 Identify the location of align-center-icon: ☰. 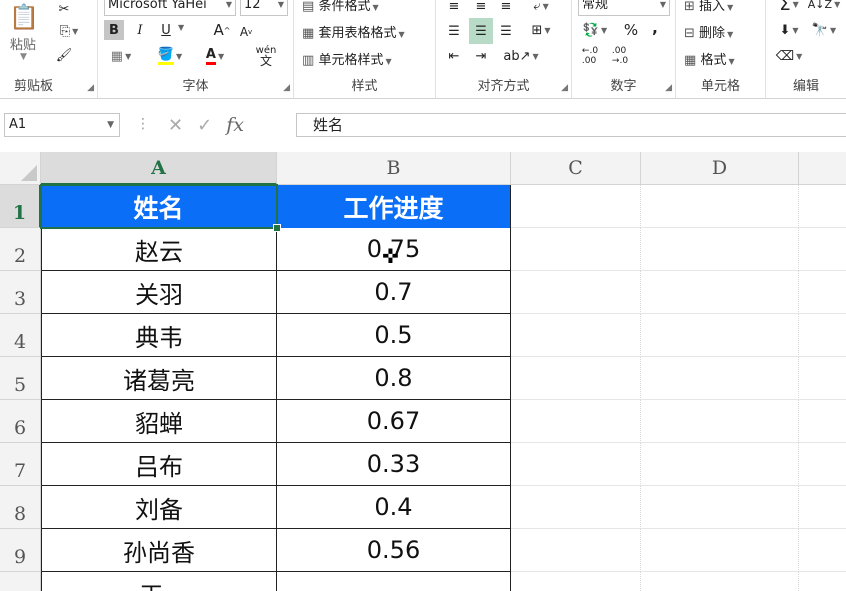
(481, 31).